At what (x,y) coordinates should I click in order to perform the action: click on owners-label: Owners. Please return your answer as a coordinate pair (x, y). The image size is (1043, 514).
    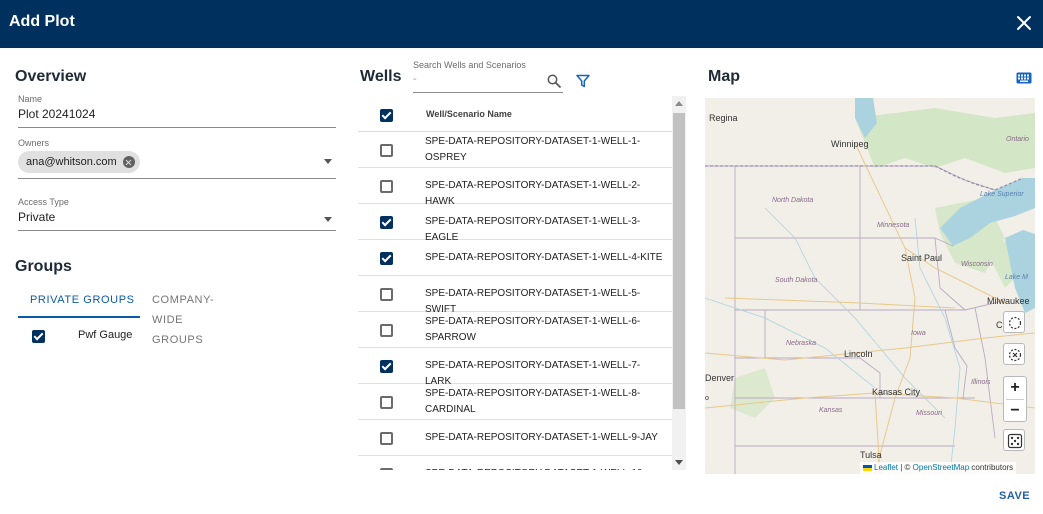
    Looking at the image, I should click on (34, 143).